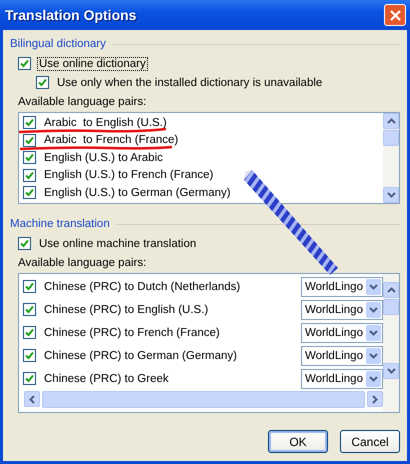 This screenshot has width=410, height=464. What do you see at coordinates (375, 399) in the screenshot?
I see `scroll-right-icon` at bounding box center [375, 399].